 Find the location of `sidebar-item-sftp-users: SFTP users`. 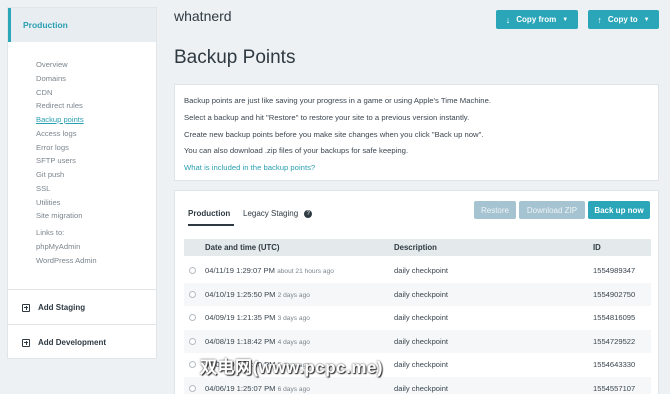

sidebar-item-sftp-users: SFTP users is located at coordinates (96, 161).